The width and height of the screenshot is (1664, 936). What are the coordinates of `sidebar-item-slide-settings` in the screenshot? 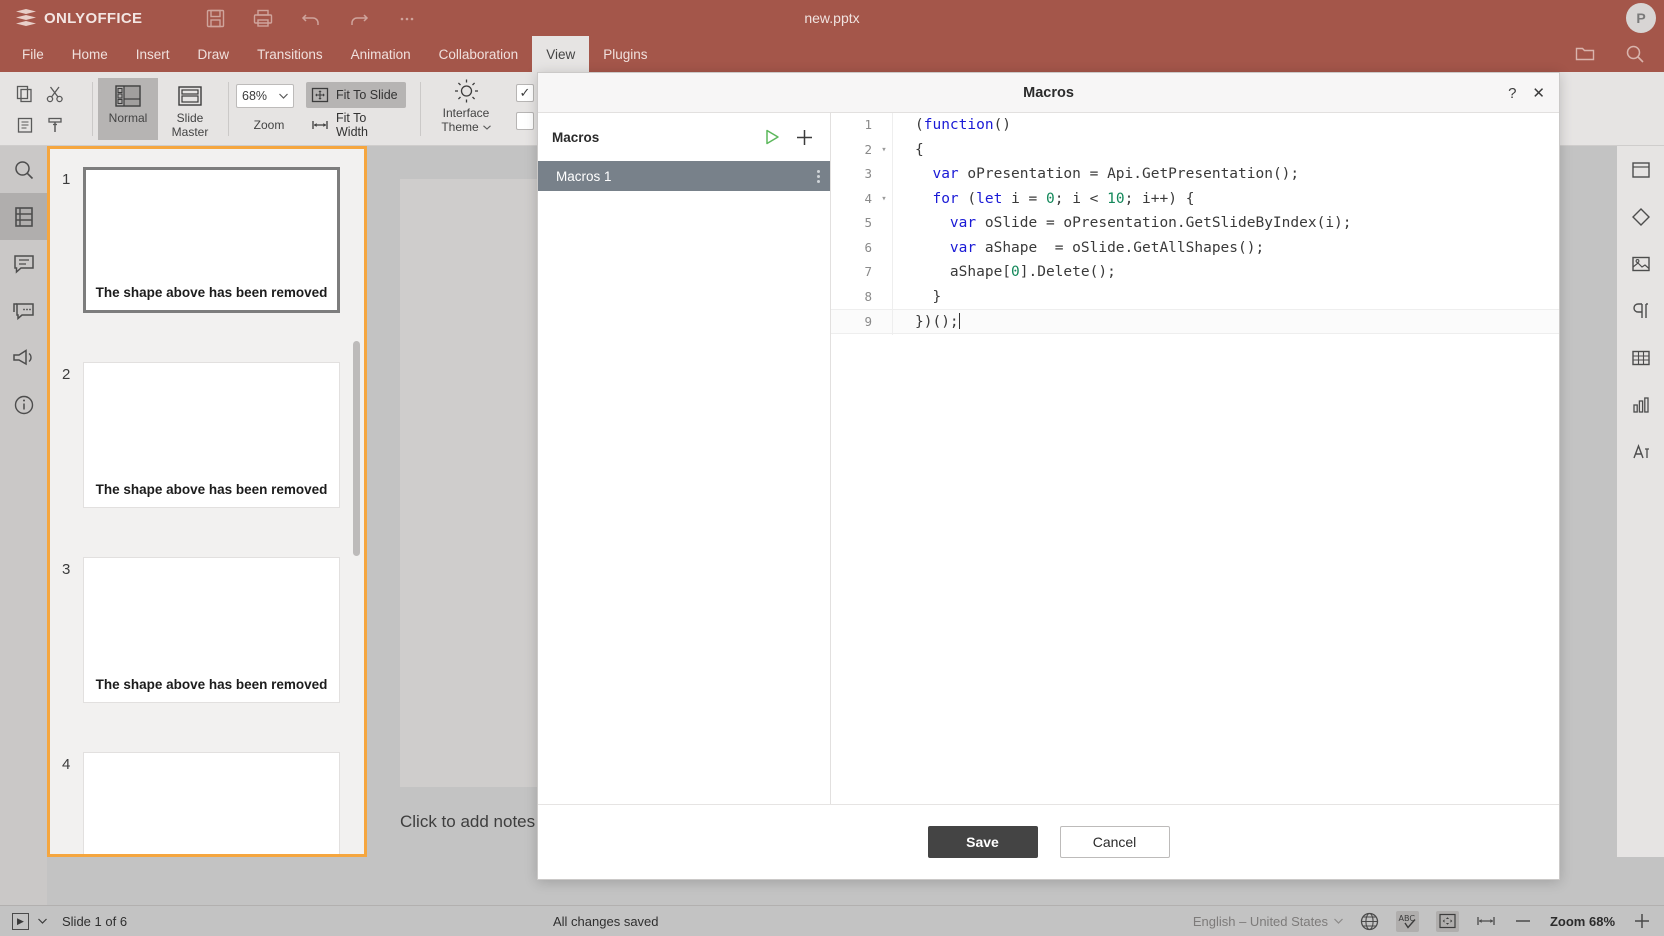 It's located at (1640, 169).